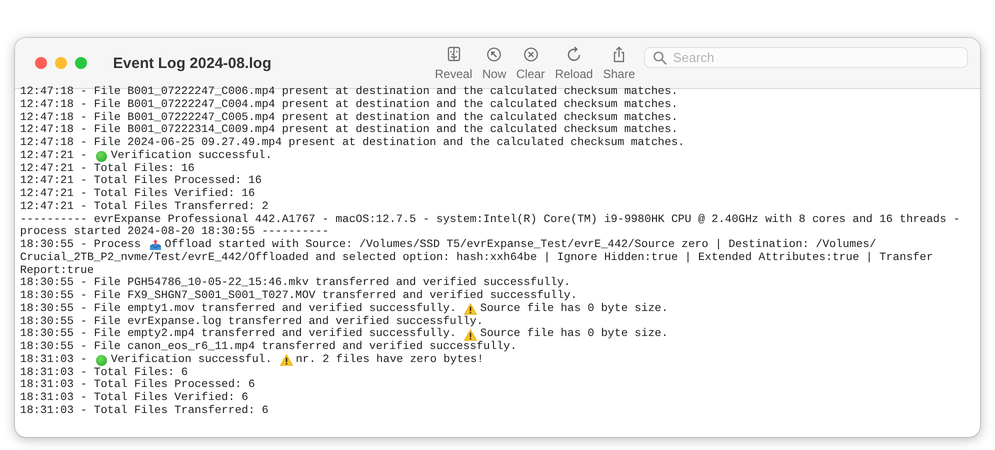 This screenshot has width=995, height=450. Describe the element at coordinates (477, 258) in the screenshot. I see `log-text: Crucial_2TB_P2_nvme/Test/evrE_442/Offloaded and selected option: hash:xxh64be | Ignore Hidden:true | Extended Attributes:true | Transfer` at that location.